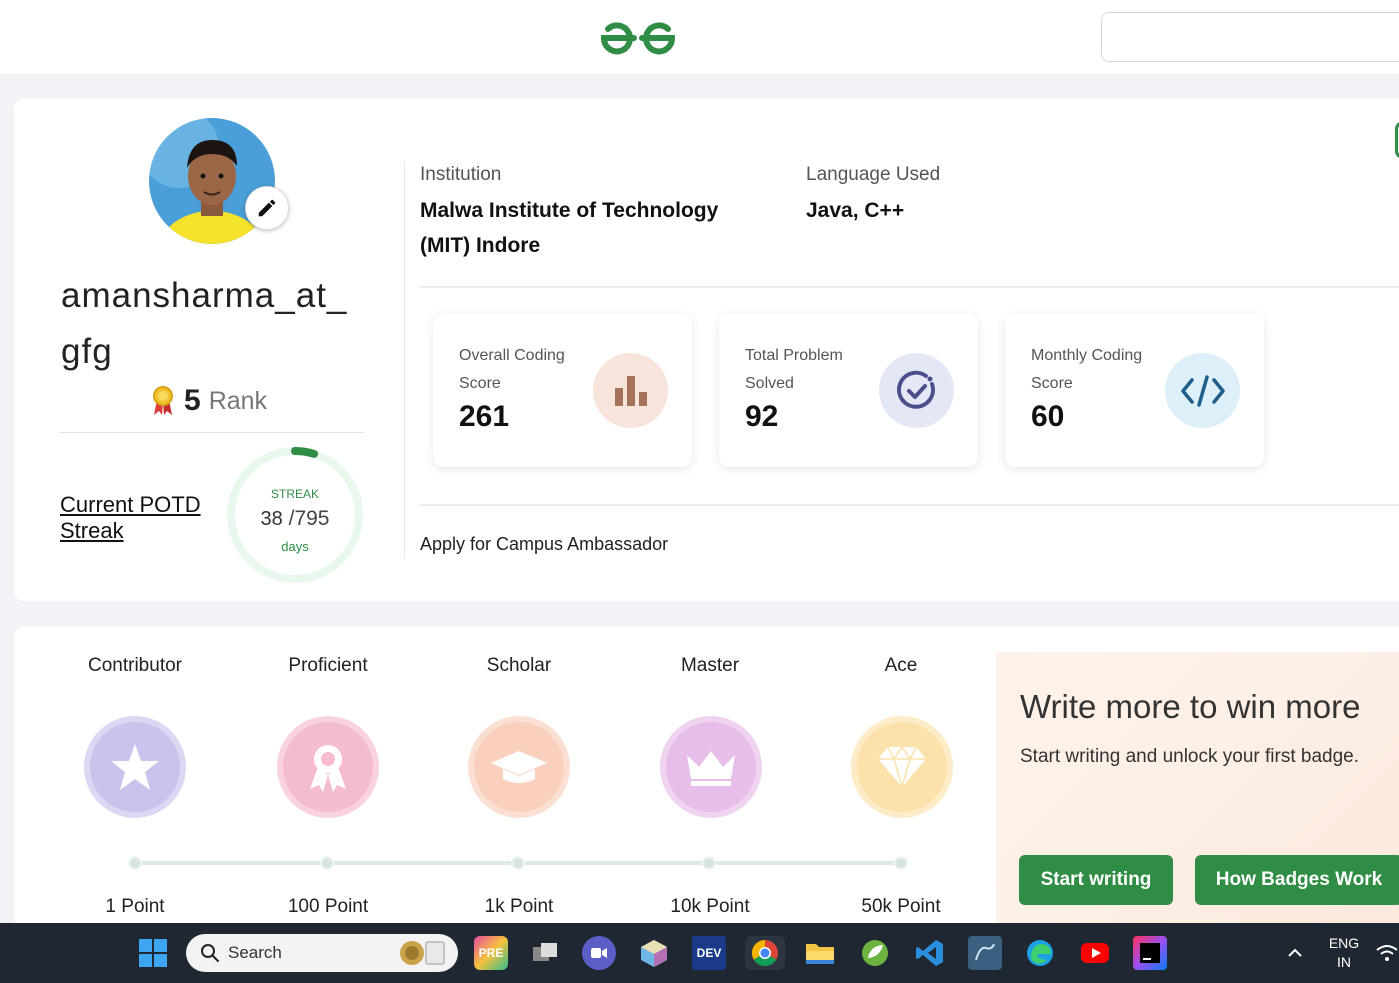  Describe the element at coordinates (711, 767) in the screenshot. I see `crown-icon` at that location.